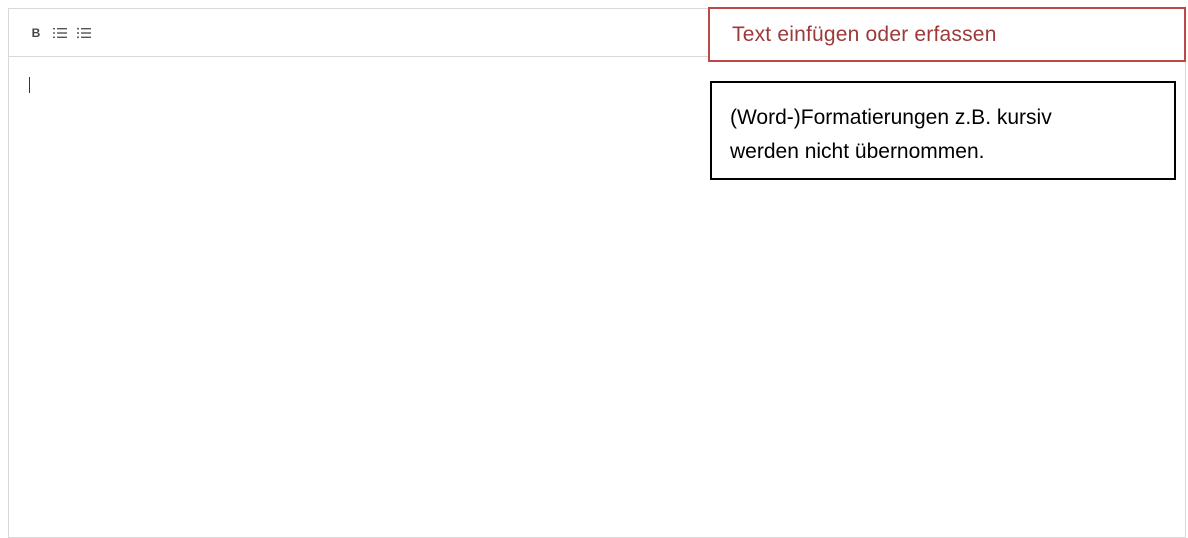  What do you see at coordinates (947, 34) in the screenshot?
I see `paste-or-type-callout: Text einfügen oder erfassen` at bounding box center [947, 34].